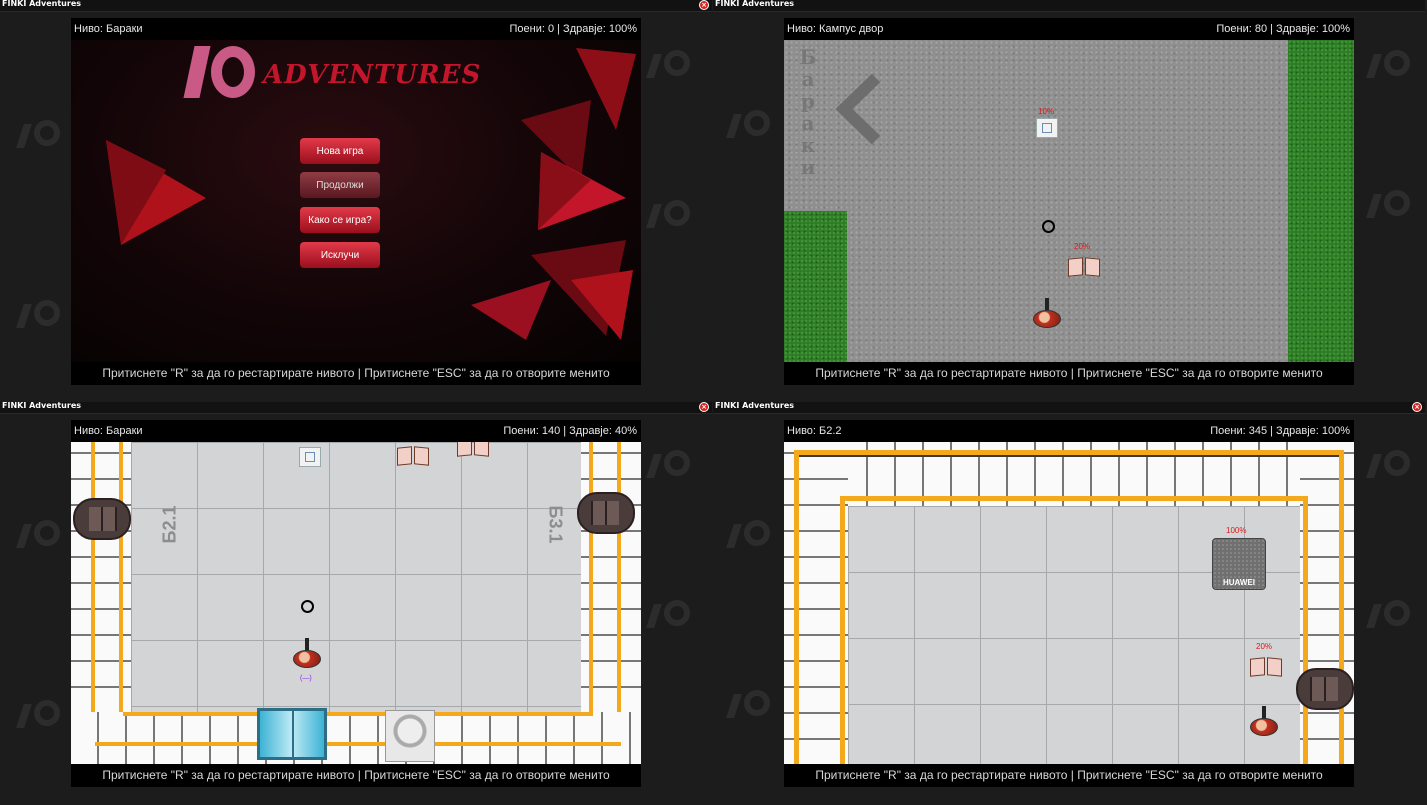 This screenshot has width=1427, height=805. Describe the element at coordinates (835, 29) in the screenshot. I see `level-label: Ниво: Кампус двор` at that location.